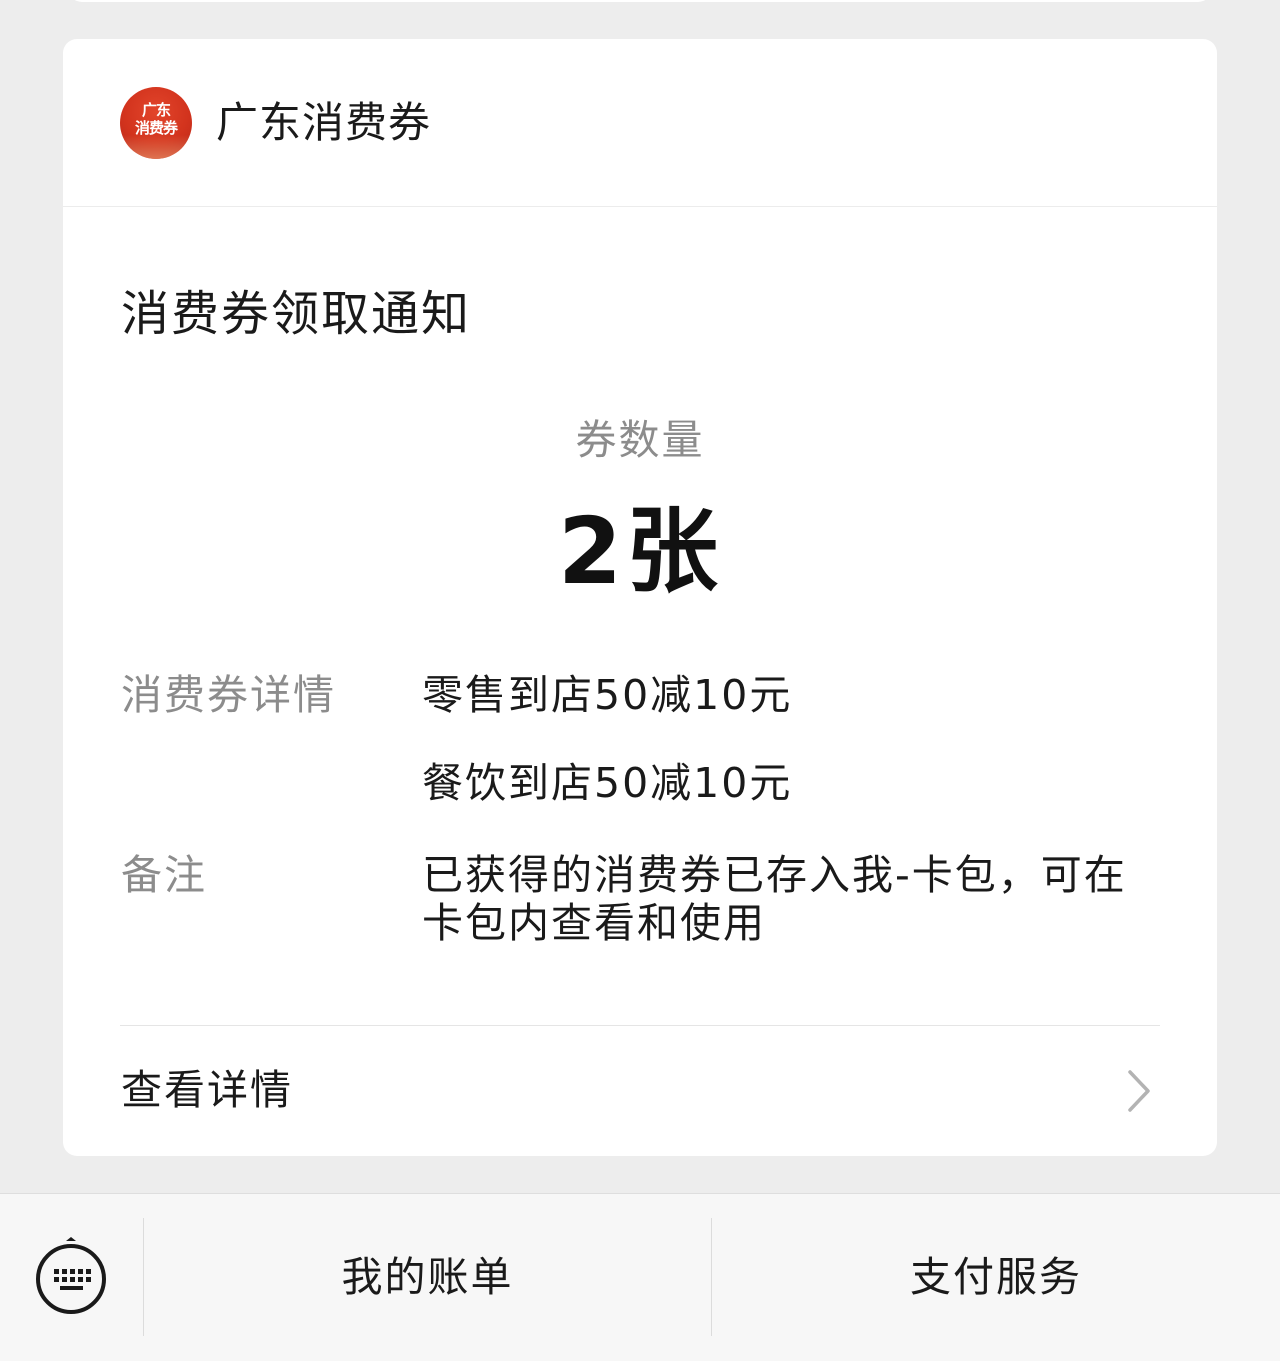 This screenshot has width=1280, height=1361. Describe the element at coordinates (640, 1) in the screenshot. I see `previous-message-card-edge` at that location.